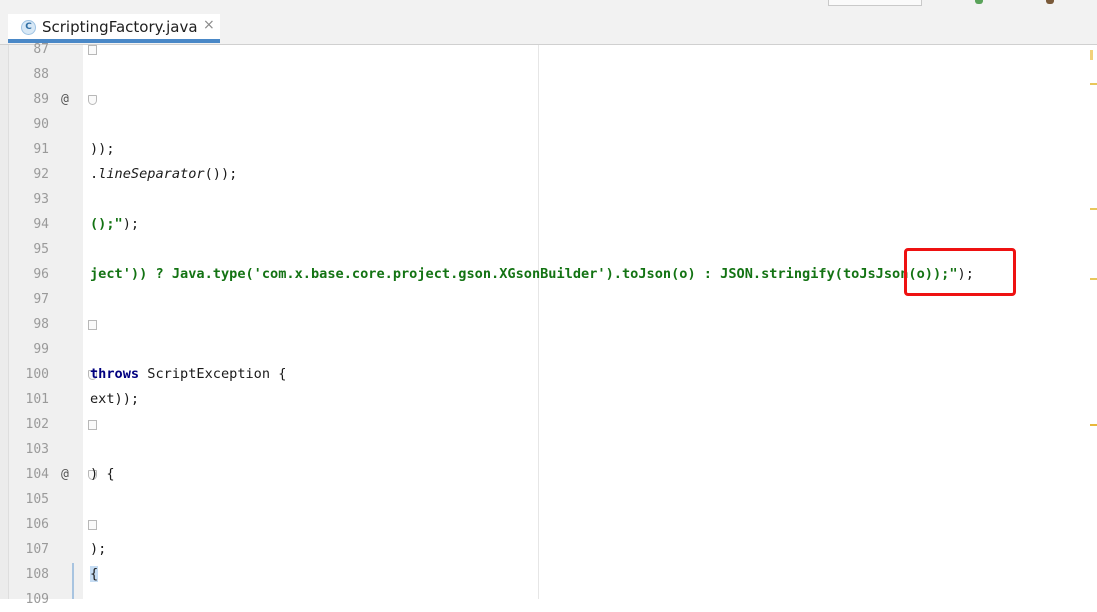  What do you see at coordinates (37, 499) in the screenshot?
I see `line-number: 105` at bounding box center [37, 499].